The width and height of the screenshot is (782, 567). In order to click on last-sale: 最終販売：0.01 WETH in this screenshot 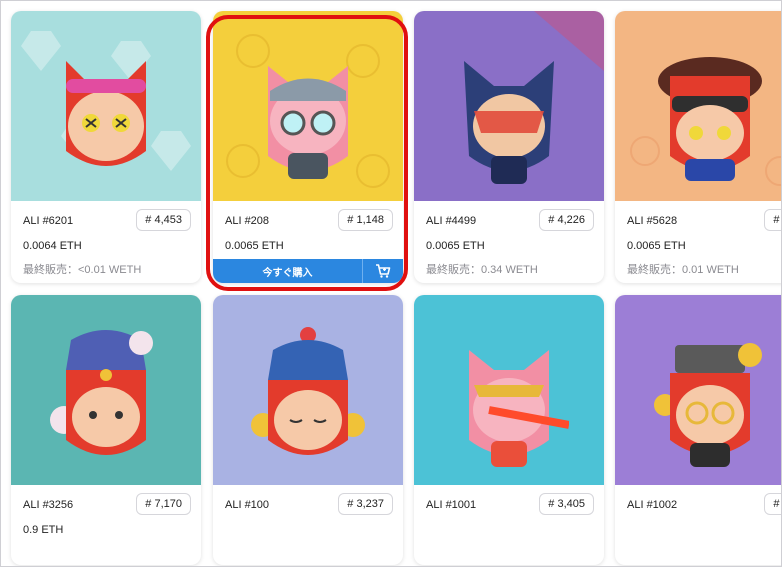, I will do `click(683, 270)`.